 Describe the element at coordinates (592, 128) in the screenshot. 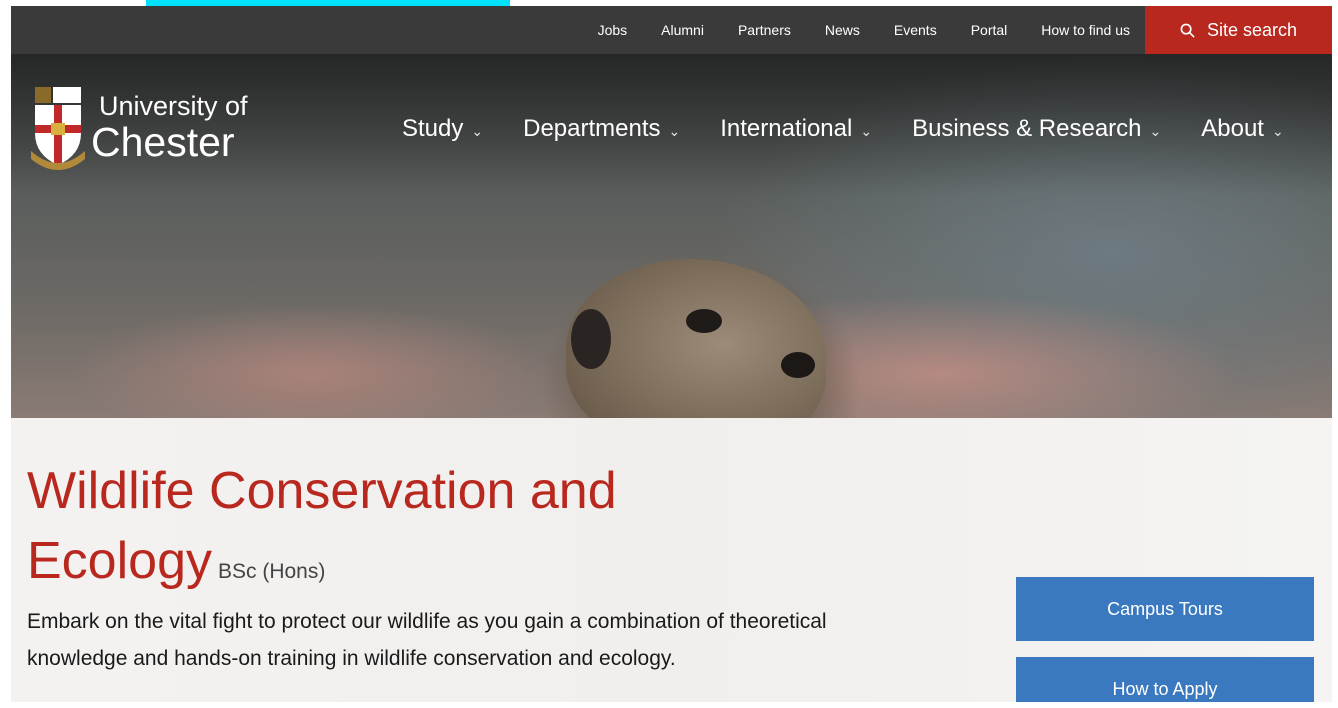

I see `nav-departments-label: Departments` at that location.